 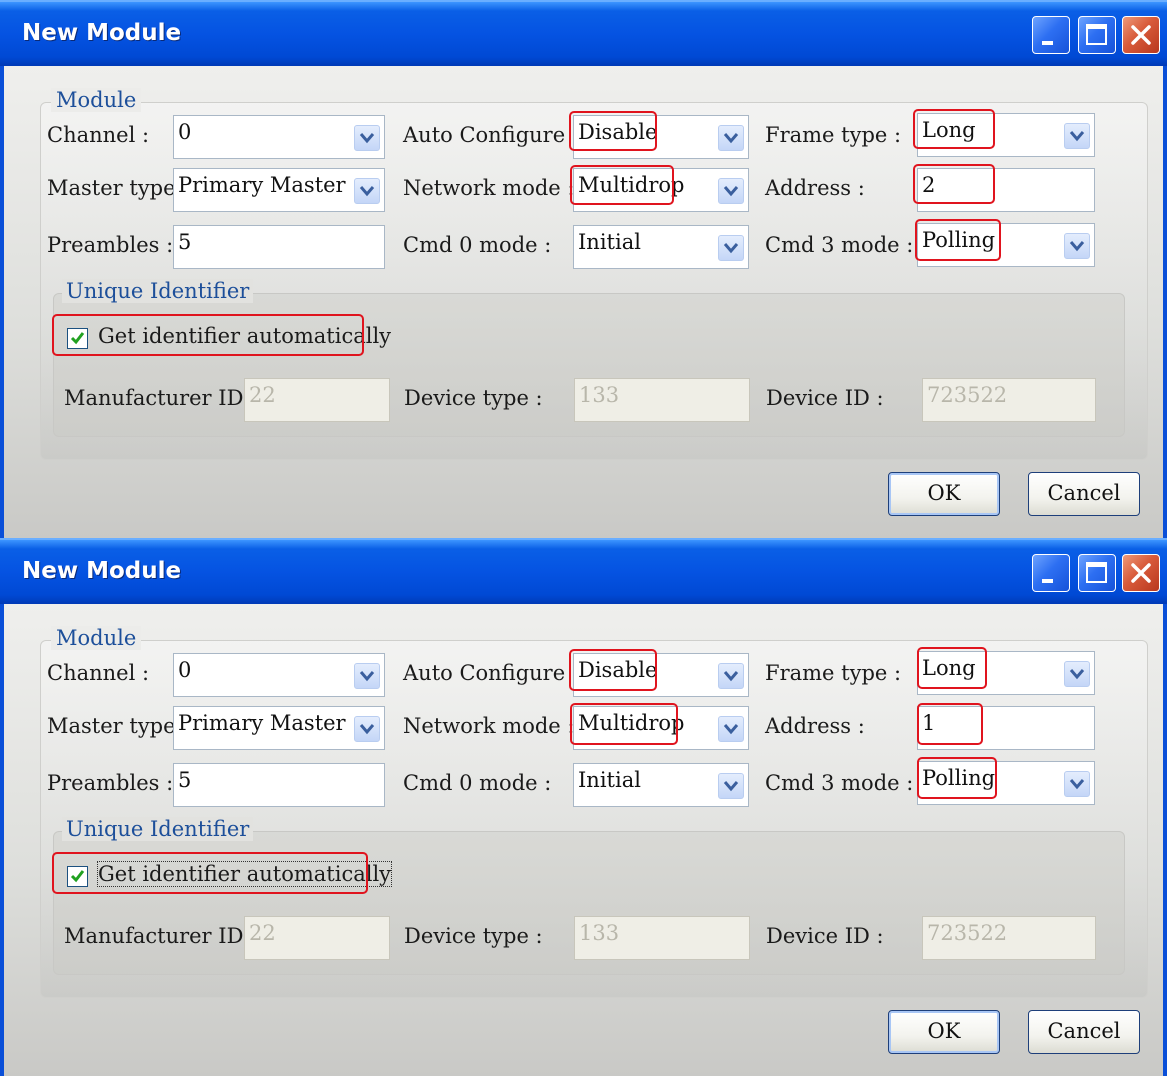 I want to click on device-type-field: 133, so click(x=662, y=400).